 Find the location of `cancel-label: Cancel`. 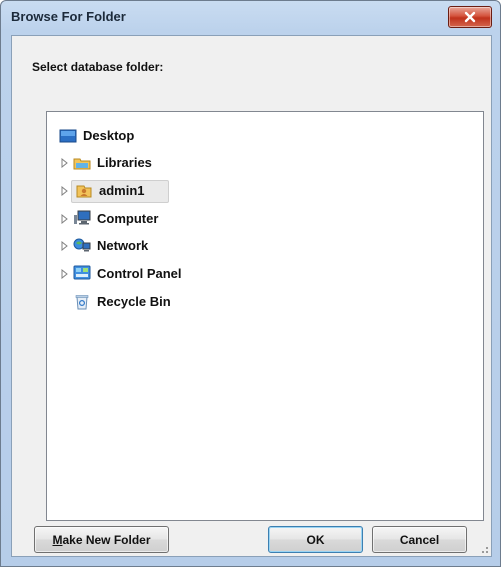

cancel-label: Cancel is located at coordinates (419, 539).